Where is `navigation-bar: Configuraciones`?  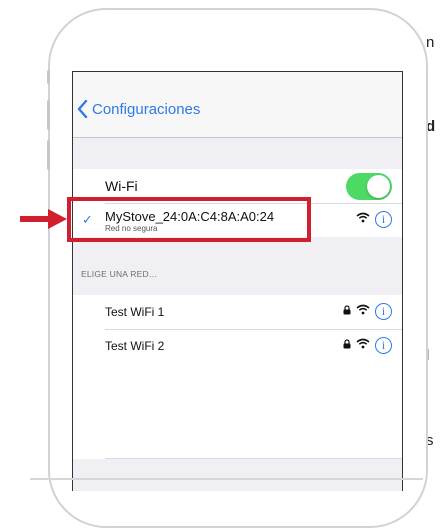 navigation-bar: Configuraciones is located at coordinates (237, 105).